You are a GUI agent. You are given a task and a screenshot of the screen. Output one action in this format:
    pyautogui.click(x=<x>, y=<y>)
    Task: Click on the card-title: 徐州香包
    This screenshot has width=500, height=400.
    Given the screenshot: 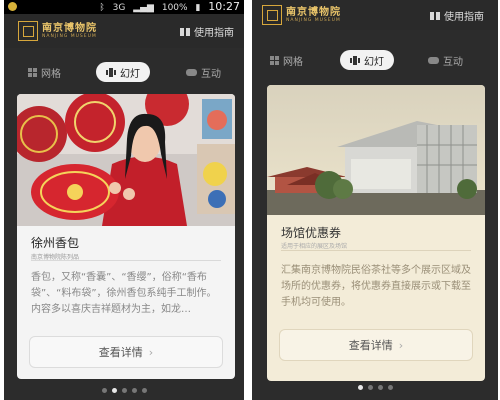 What is the action you would take?
    pyautogui.click(x=55, y=243)
    